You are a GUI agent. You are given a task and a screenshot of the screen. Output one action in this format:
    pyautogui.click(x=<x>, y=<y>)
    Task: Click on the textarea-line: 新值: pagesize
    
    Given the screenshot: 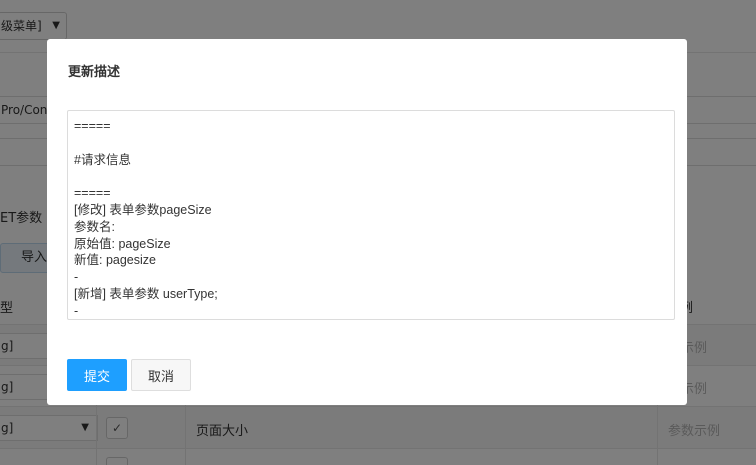 What is the action you would take?
    pyautogui.click(x=115, y=260)
    